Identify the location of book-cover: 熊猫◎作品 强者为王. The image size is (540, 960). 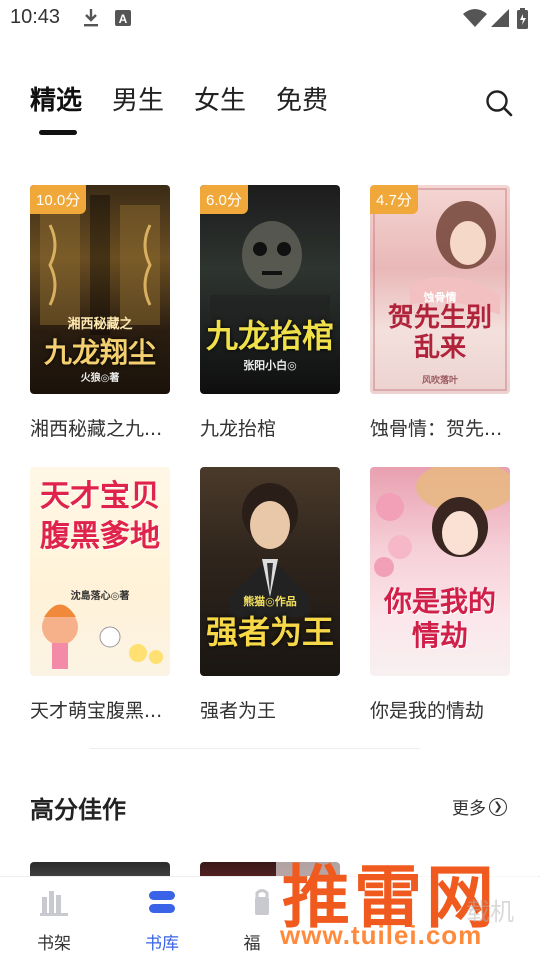
(270, 571).